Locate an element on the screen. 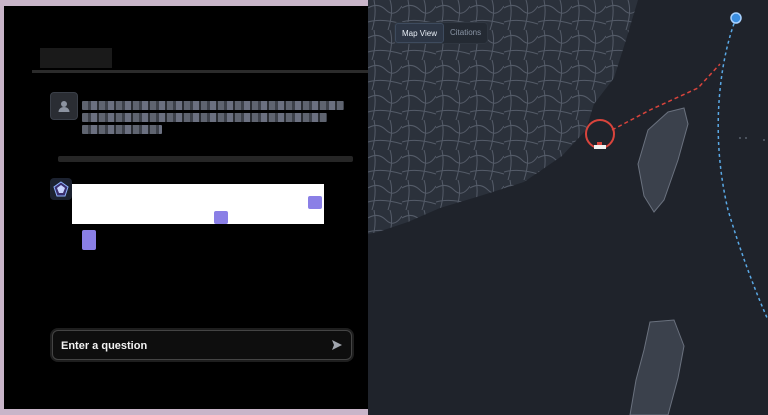  user-avatar is located at coordinates (64, 106).